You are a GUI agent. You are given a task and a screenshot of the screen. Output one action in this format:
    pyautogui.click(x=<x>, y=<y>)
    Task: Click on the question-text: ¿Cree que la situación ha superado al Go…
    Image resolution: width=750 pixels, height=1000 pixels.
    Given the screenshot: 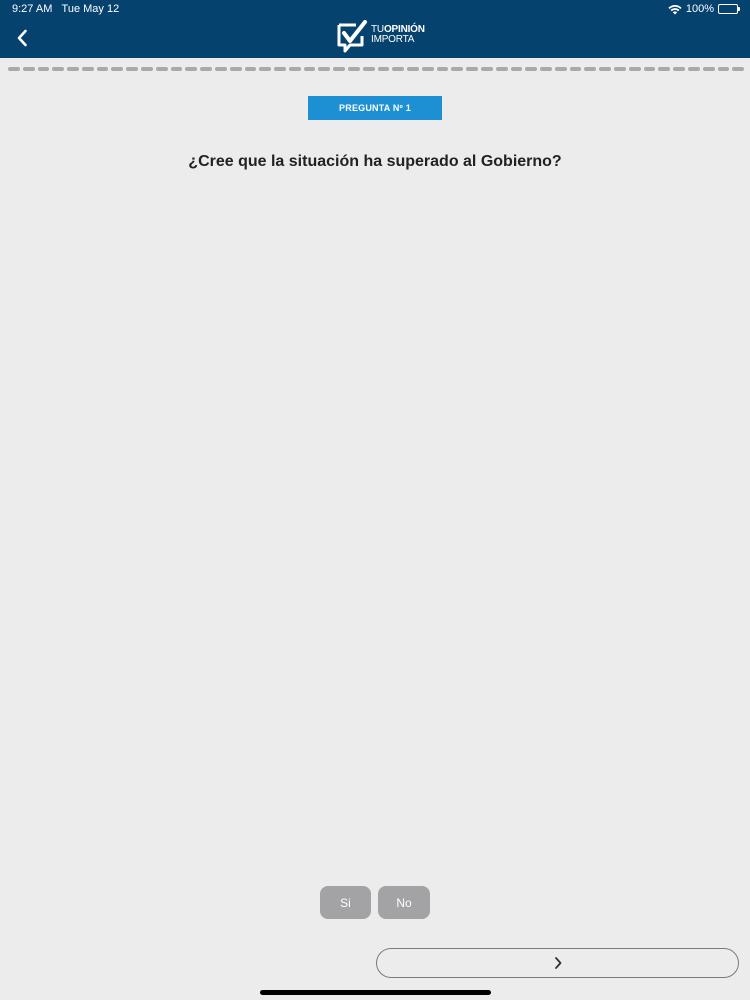 What is the action you would take?
    pyautogui.click(x=375, y=161)
    